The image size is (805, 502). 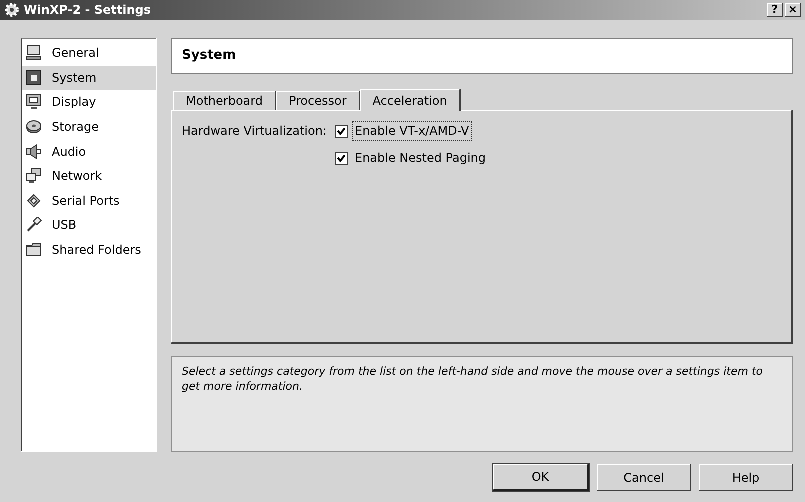 I want to click on field-label: Hardware Virtualization:, so click(x=254, y=131).